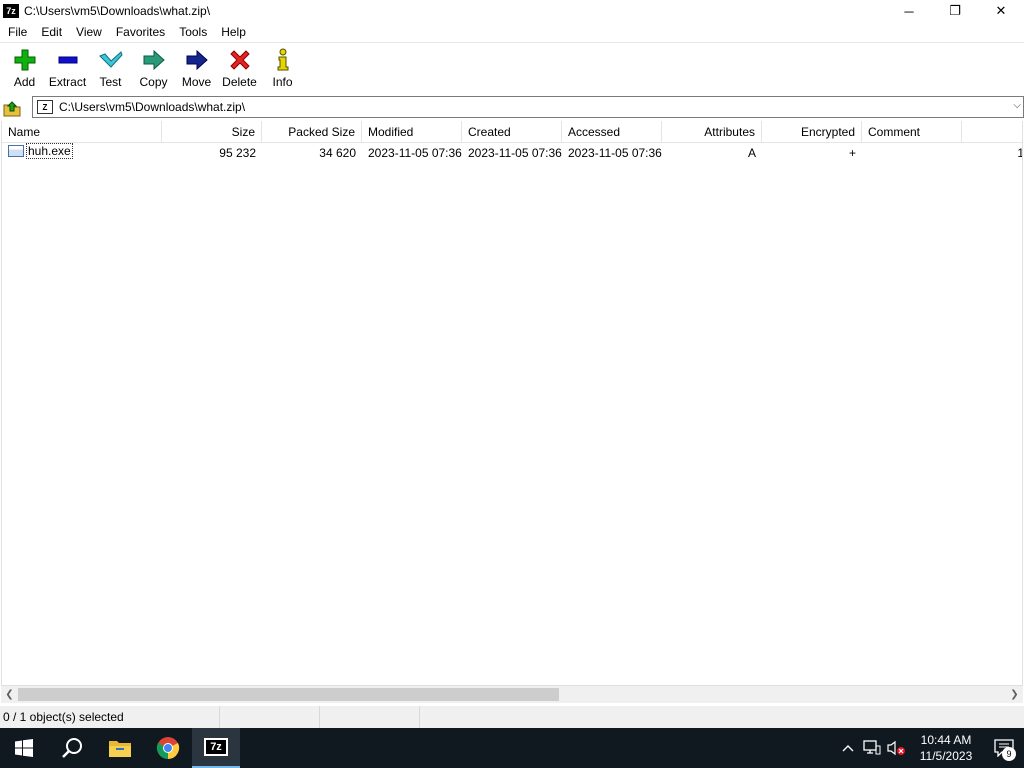  I want to click on 7zip-taskbar-label: 7z, so click(216, 747).